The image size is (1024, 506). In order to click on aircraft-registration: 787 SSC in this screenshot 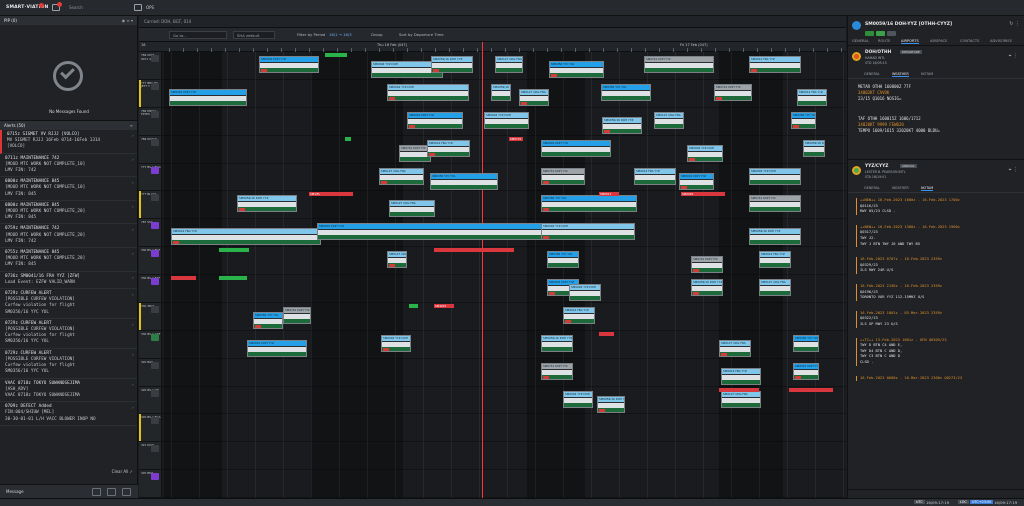, I will do `click(150, 233)`.